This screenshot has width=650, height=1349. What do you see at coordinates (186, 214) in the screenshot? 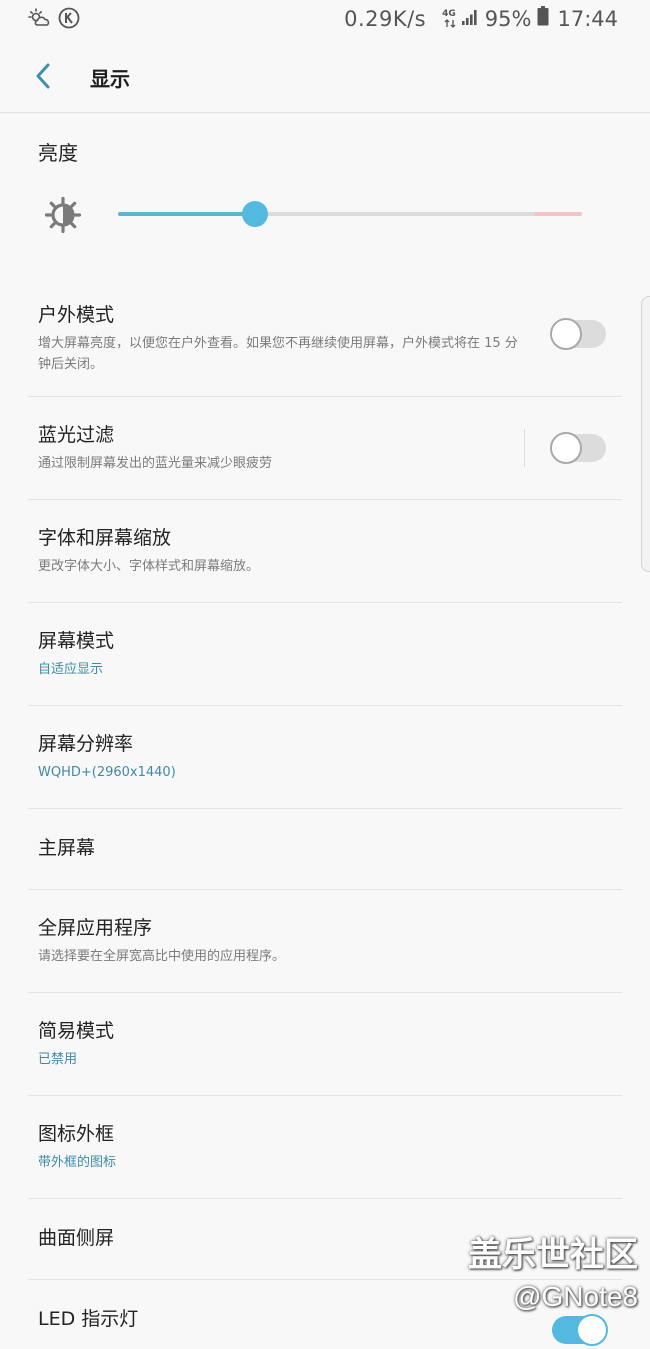
I see `slider-fill` at bounding box center [186, 214].